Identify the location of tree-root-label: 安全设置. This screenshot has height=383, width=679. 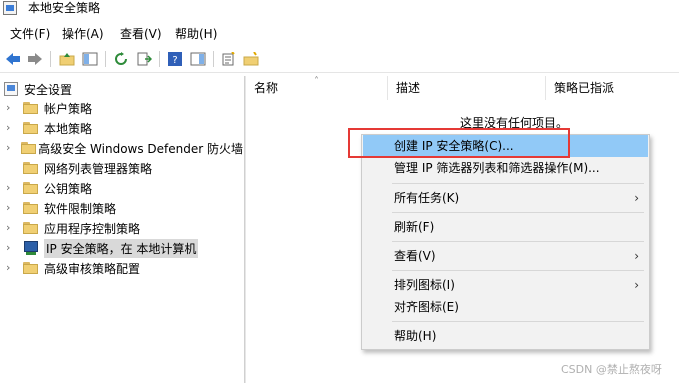
(48, 89).